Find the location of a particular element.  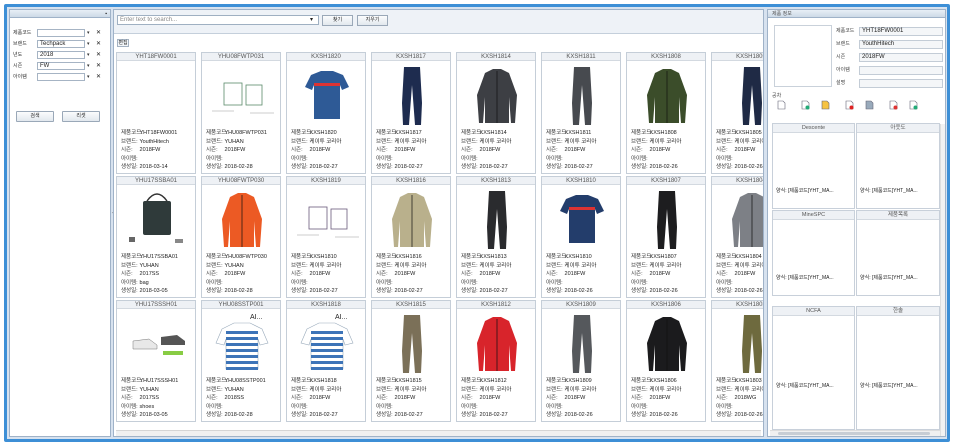

find-button: 찾기 is located at coordinates (337, 20).